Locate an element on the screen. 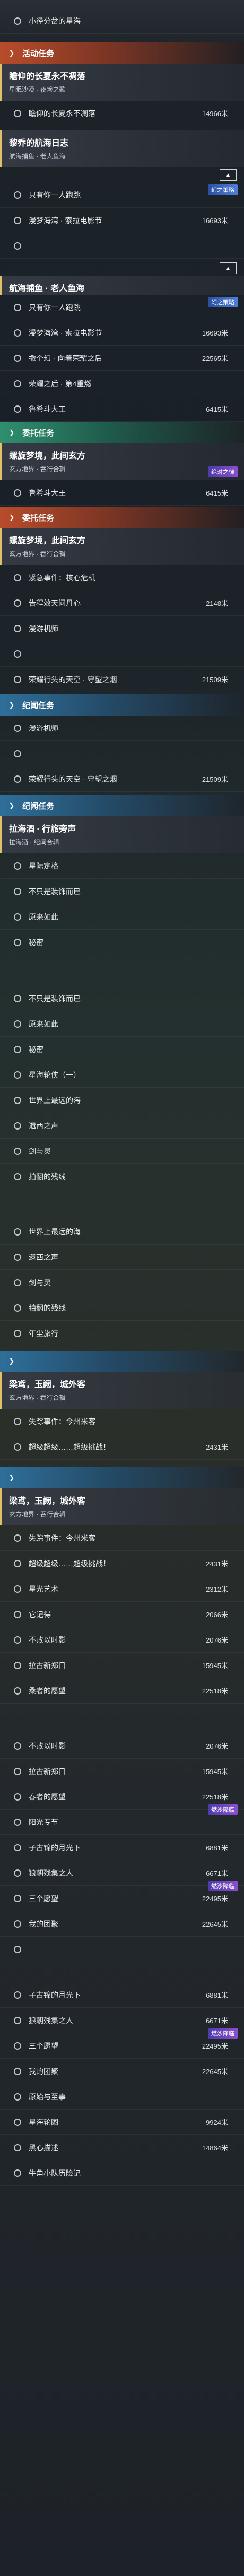 The width and height of the screenshot is (244, 2576). quest-label: 世界上最远的海 is located at coordinates (55, 1231).